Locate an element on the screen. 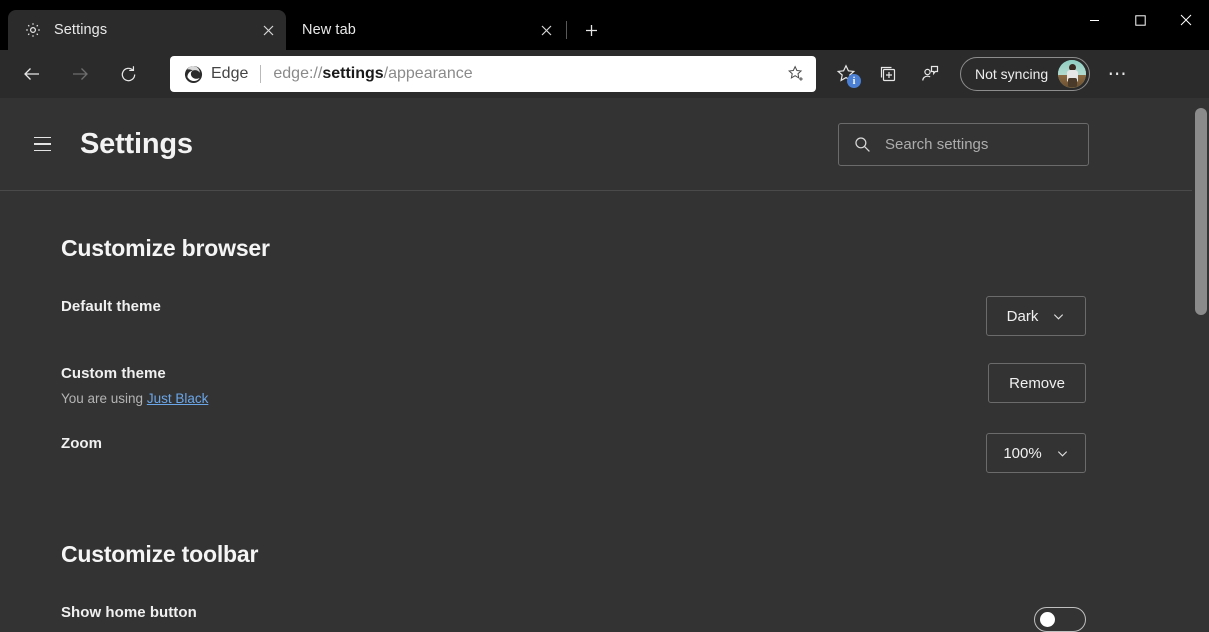 The height and width of the screenshot is (632, 1209). profile-button: Not syncing is located at coordinates (1025, 74).